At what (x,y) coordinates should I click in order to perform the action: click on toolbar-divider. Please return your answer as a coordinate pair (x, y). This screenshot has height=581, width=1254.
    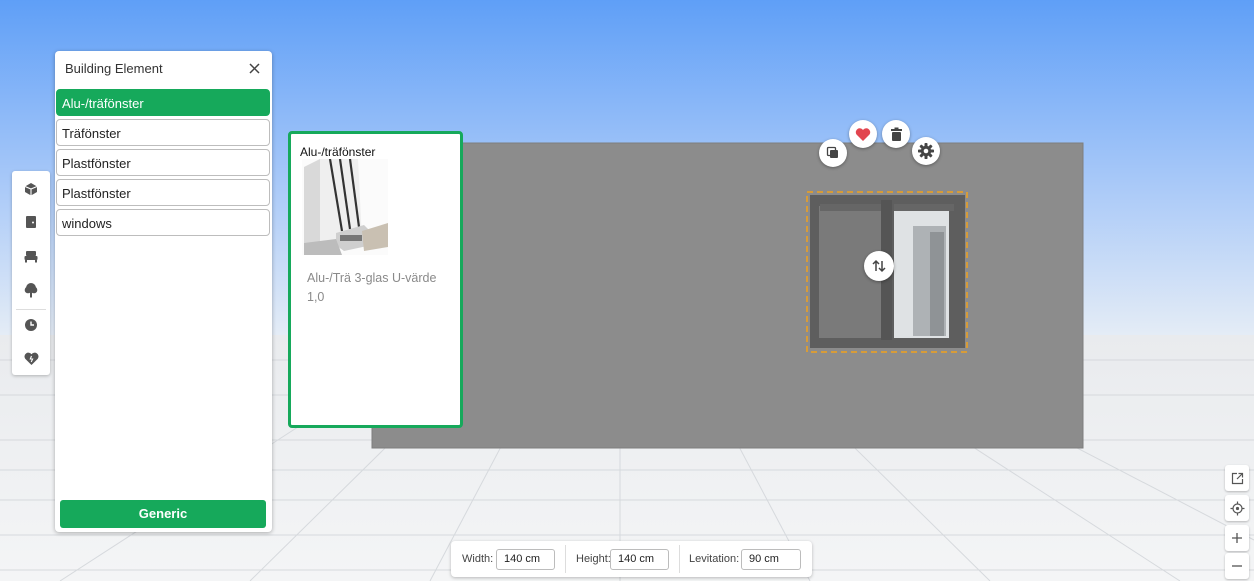
    Looking at the image, I should click on (31, 309).